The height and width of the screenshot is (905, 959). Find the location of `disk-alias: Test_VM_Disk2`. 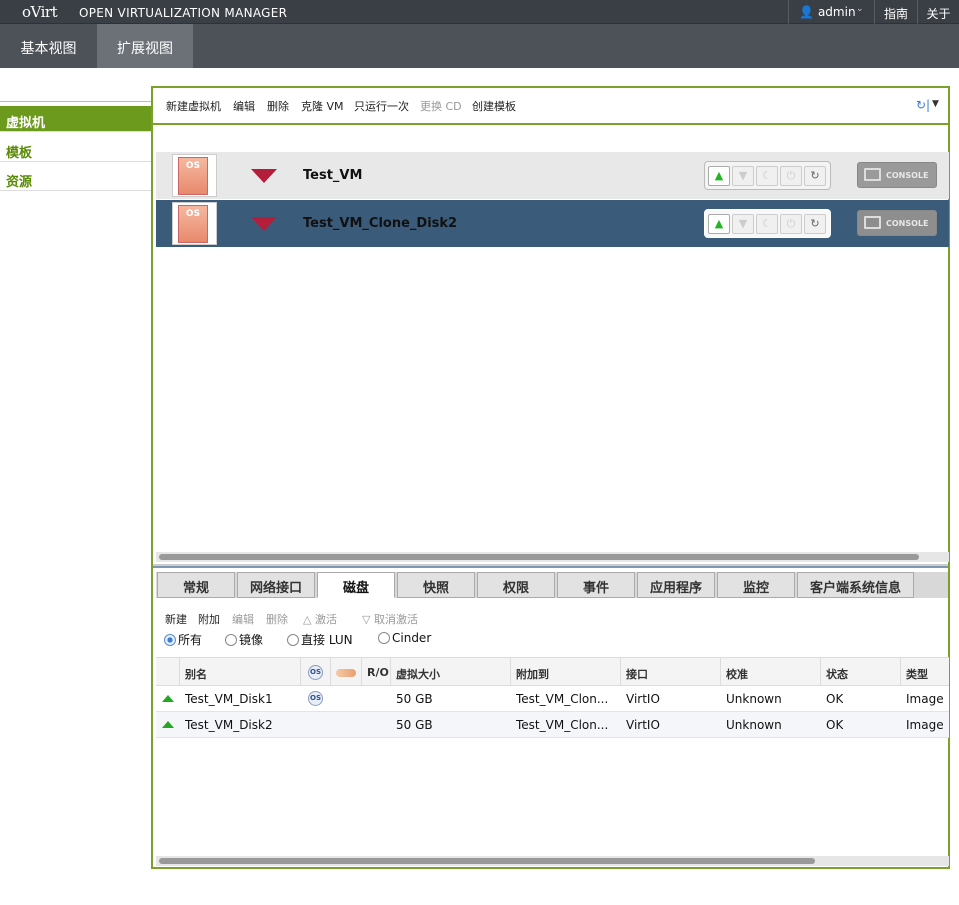

disk-alias: Test_VM_Disk2 is located at coordinates (229, 725).